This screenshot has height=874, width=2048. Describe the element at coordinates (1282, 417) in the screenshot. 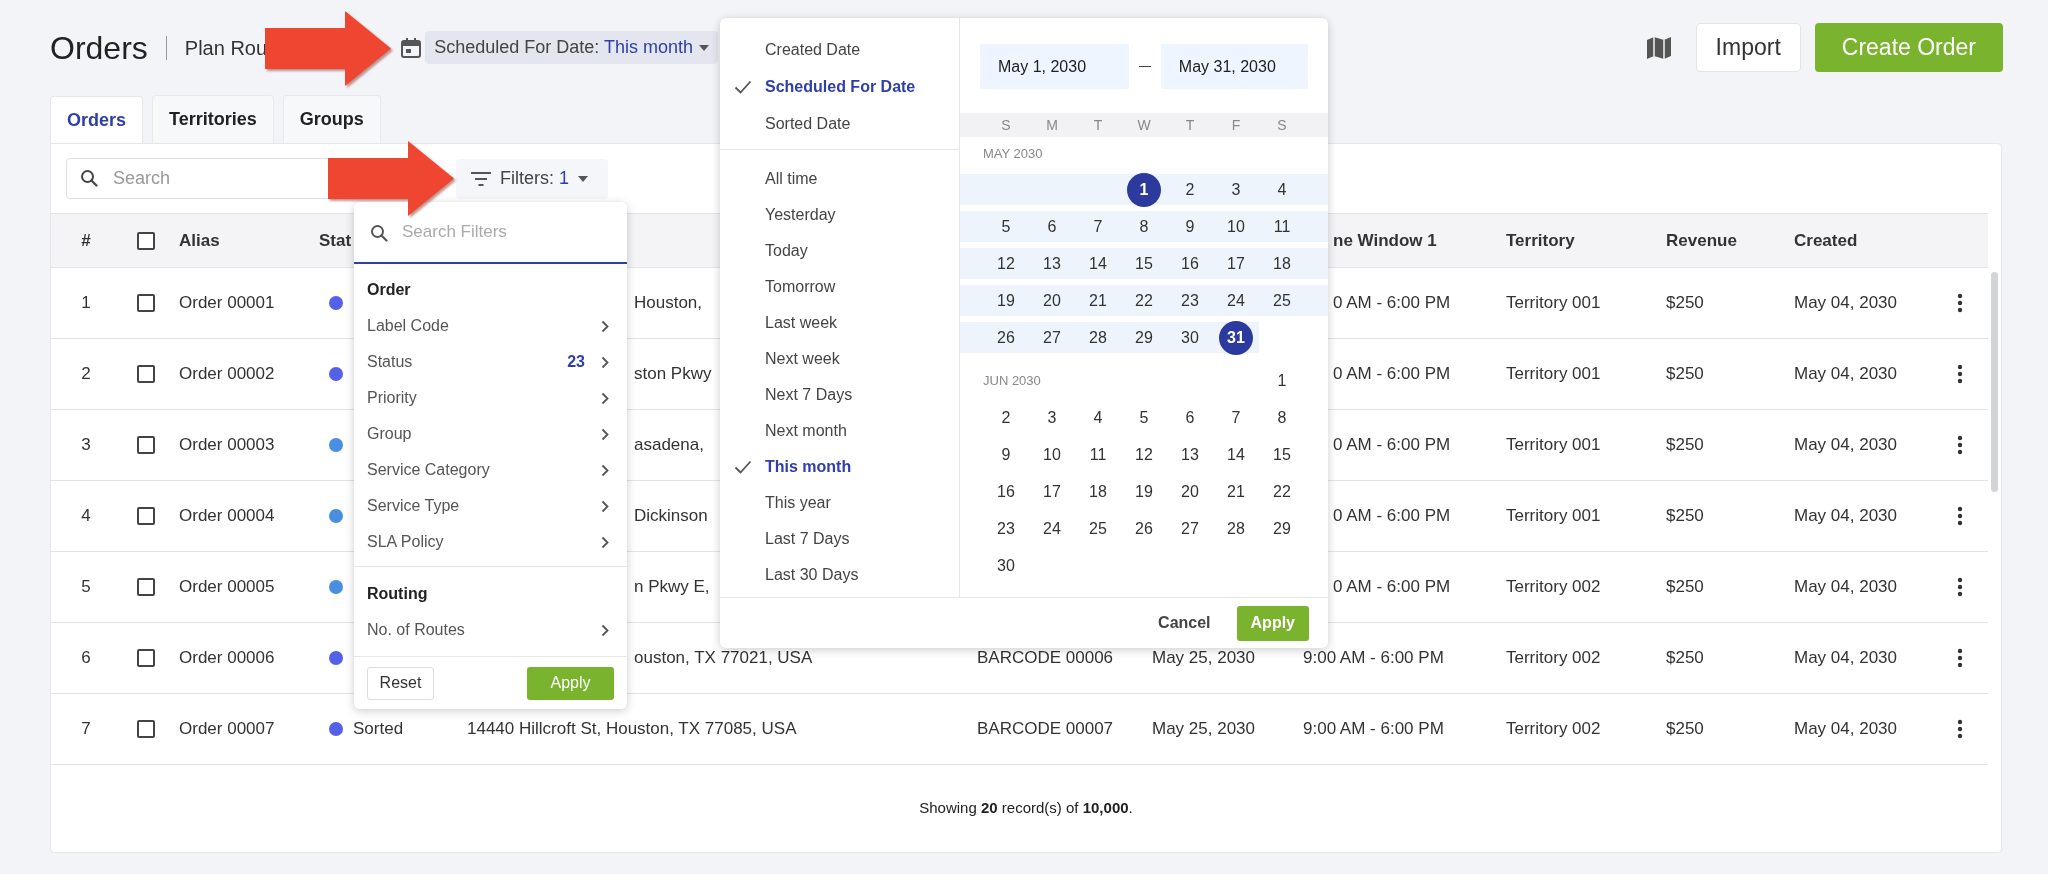

I see `calendar-day: 8` at that location.